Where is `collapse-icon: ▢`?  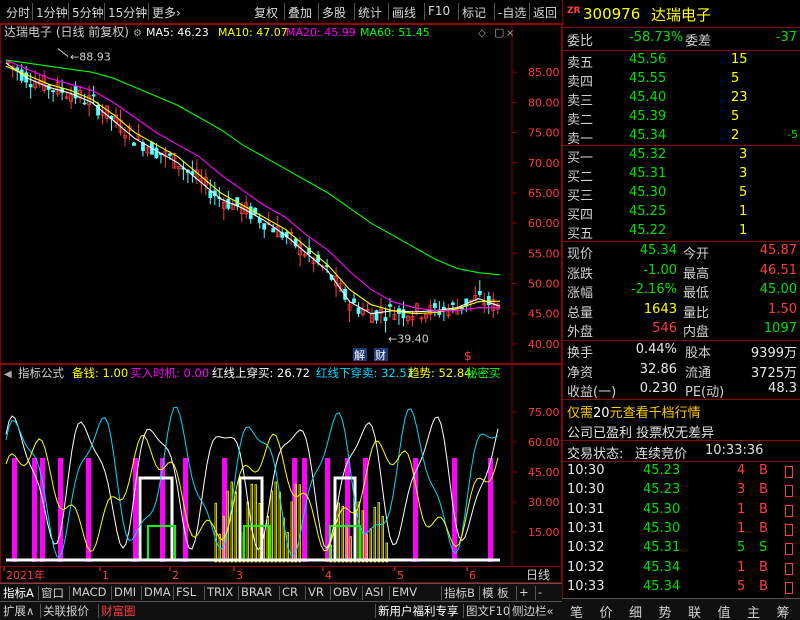 collapse-icon: ▢ is located at coordinates (499, 32).